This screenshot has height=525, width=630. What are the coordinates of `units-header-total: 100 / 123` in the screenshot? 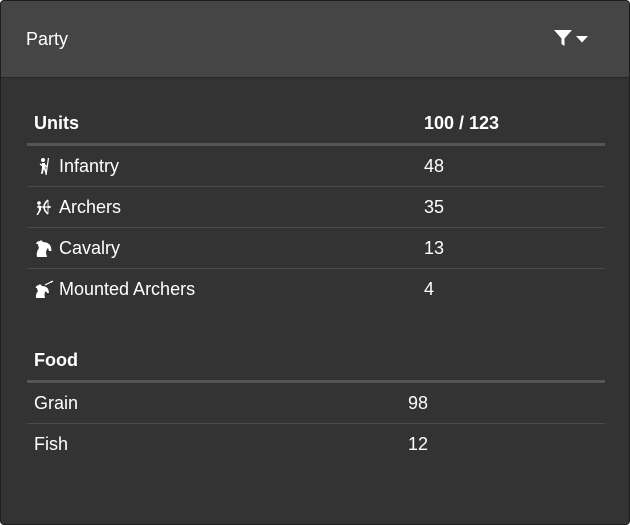 It's located at (511, 124).